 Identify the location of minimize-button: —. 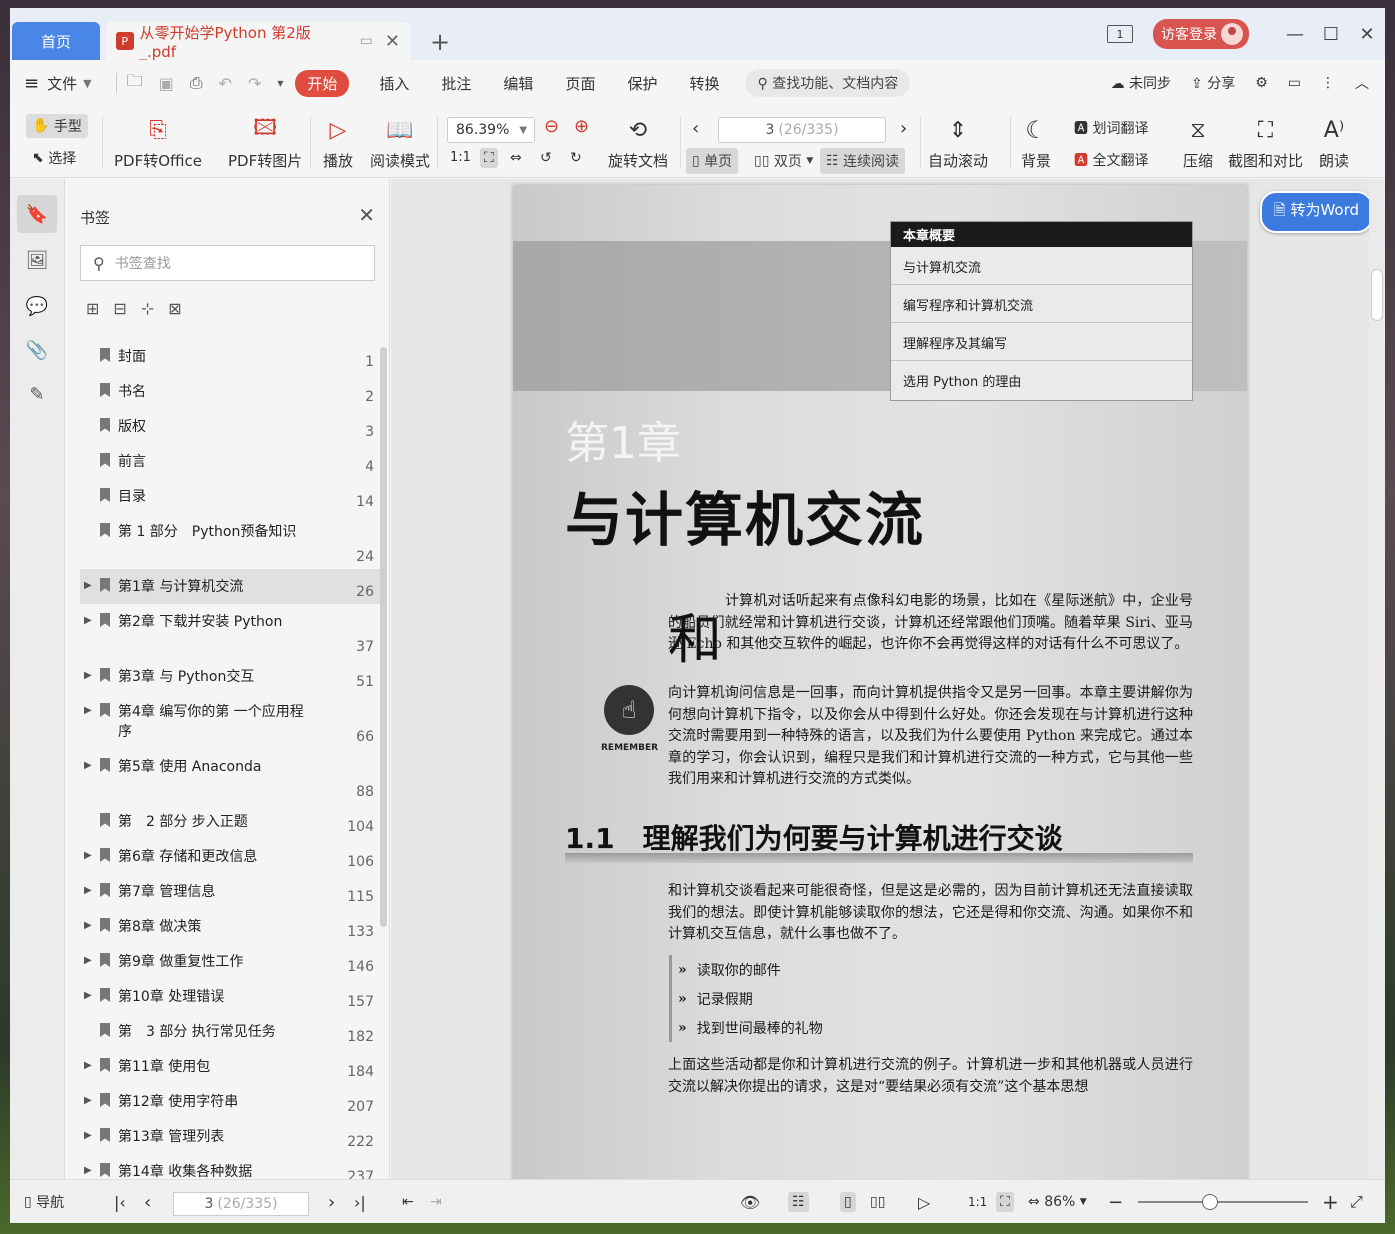
(1295, 34).